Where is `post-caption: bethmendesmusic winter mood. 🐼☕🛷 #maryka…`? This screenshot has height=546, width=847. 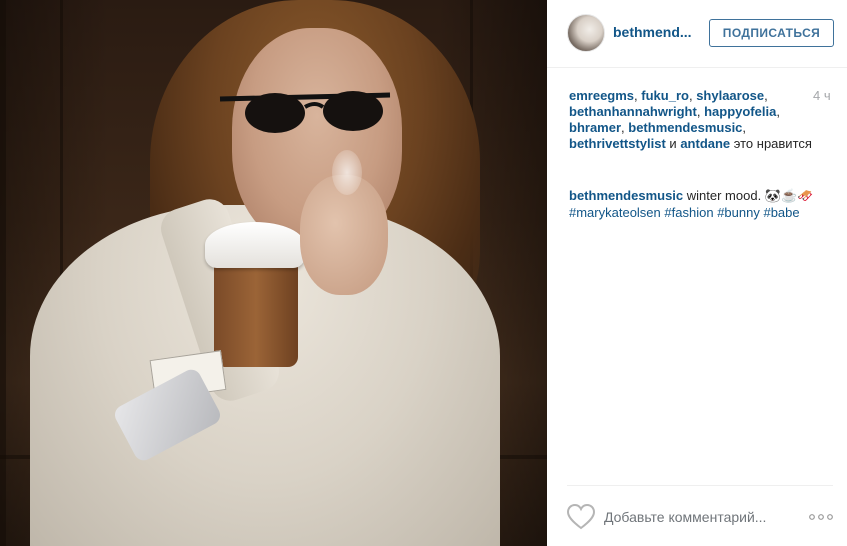
post-caption: bethmendesmusic winter mood. 🐼☕🛷 #maryka… is located at coordinates (699, 204).